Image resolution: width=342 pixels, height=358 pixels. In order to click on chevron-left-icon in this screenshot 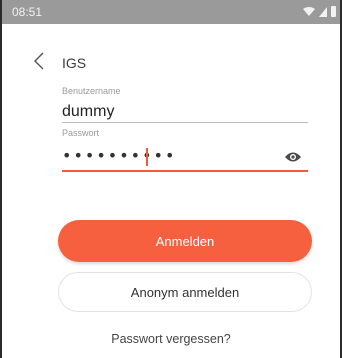, I will do `click(40, 61)`.